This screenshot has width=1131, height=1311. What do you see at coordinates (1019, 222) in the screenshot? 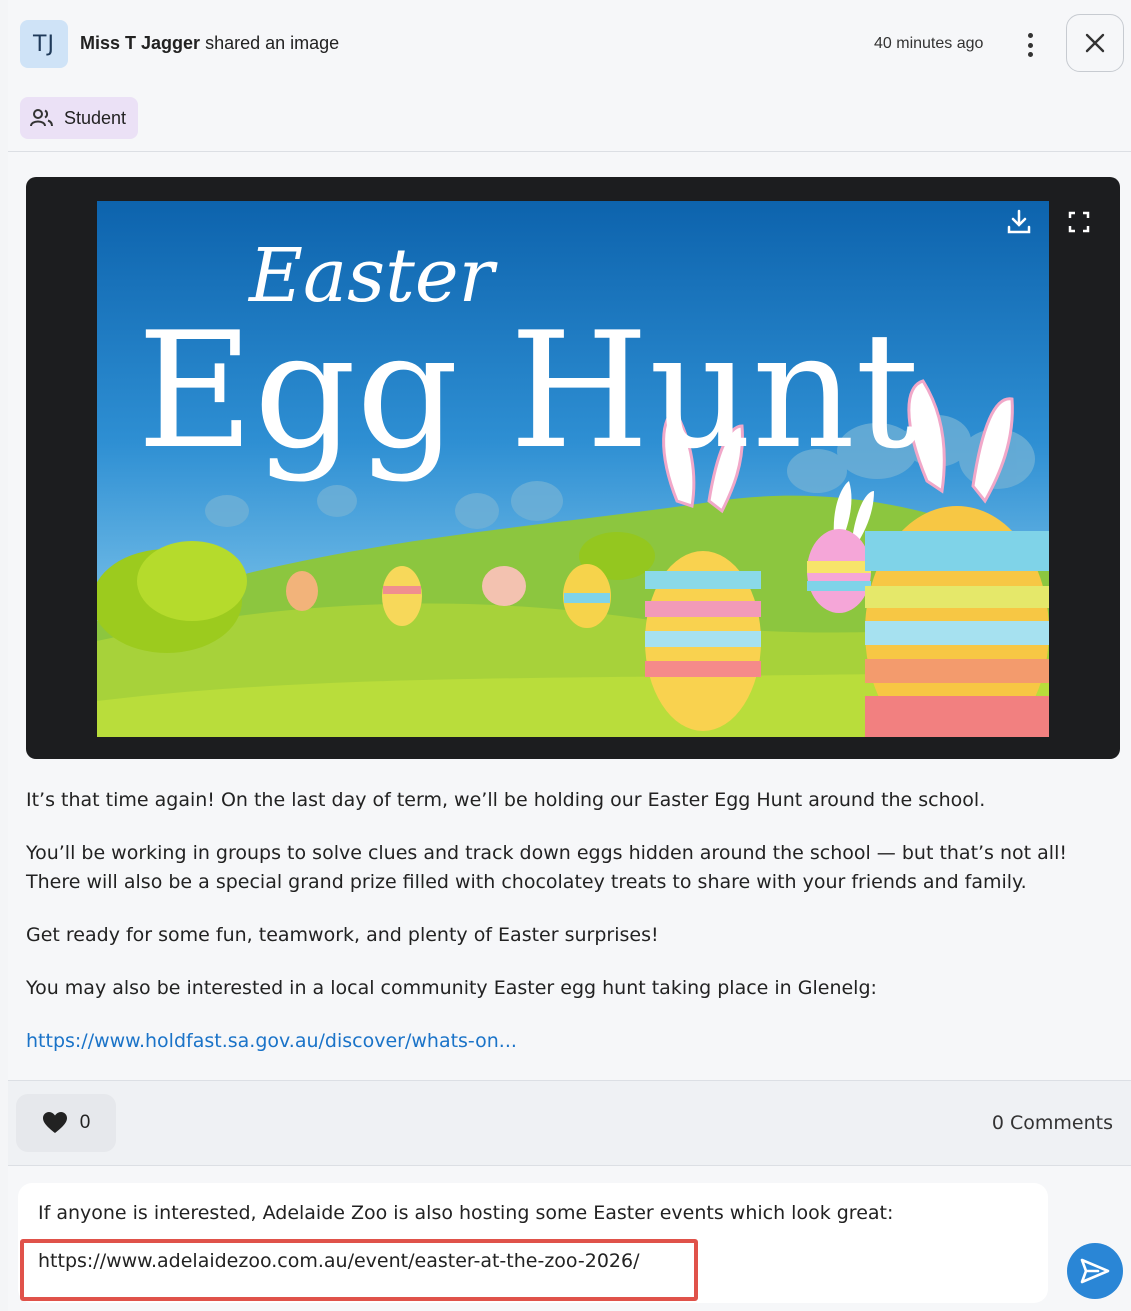
I see `download-icon` at bounding box center [1019, 222].